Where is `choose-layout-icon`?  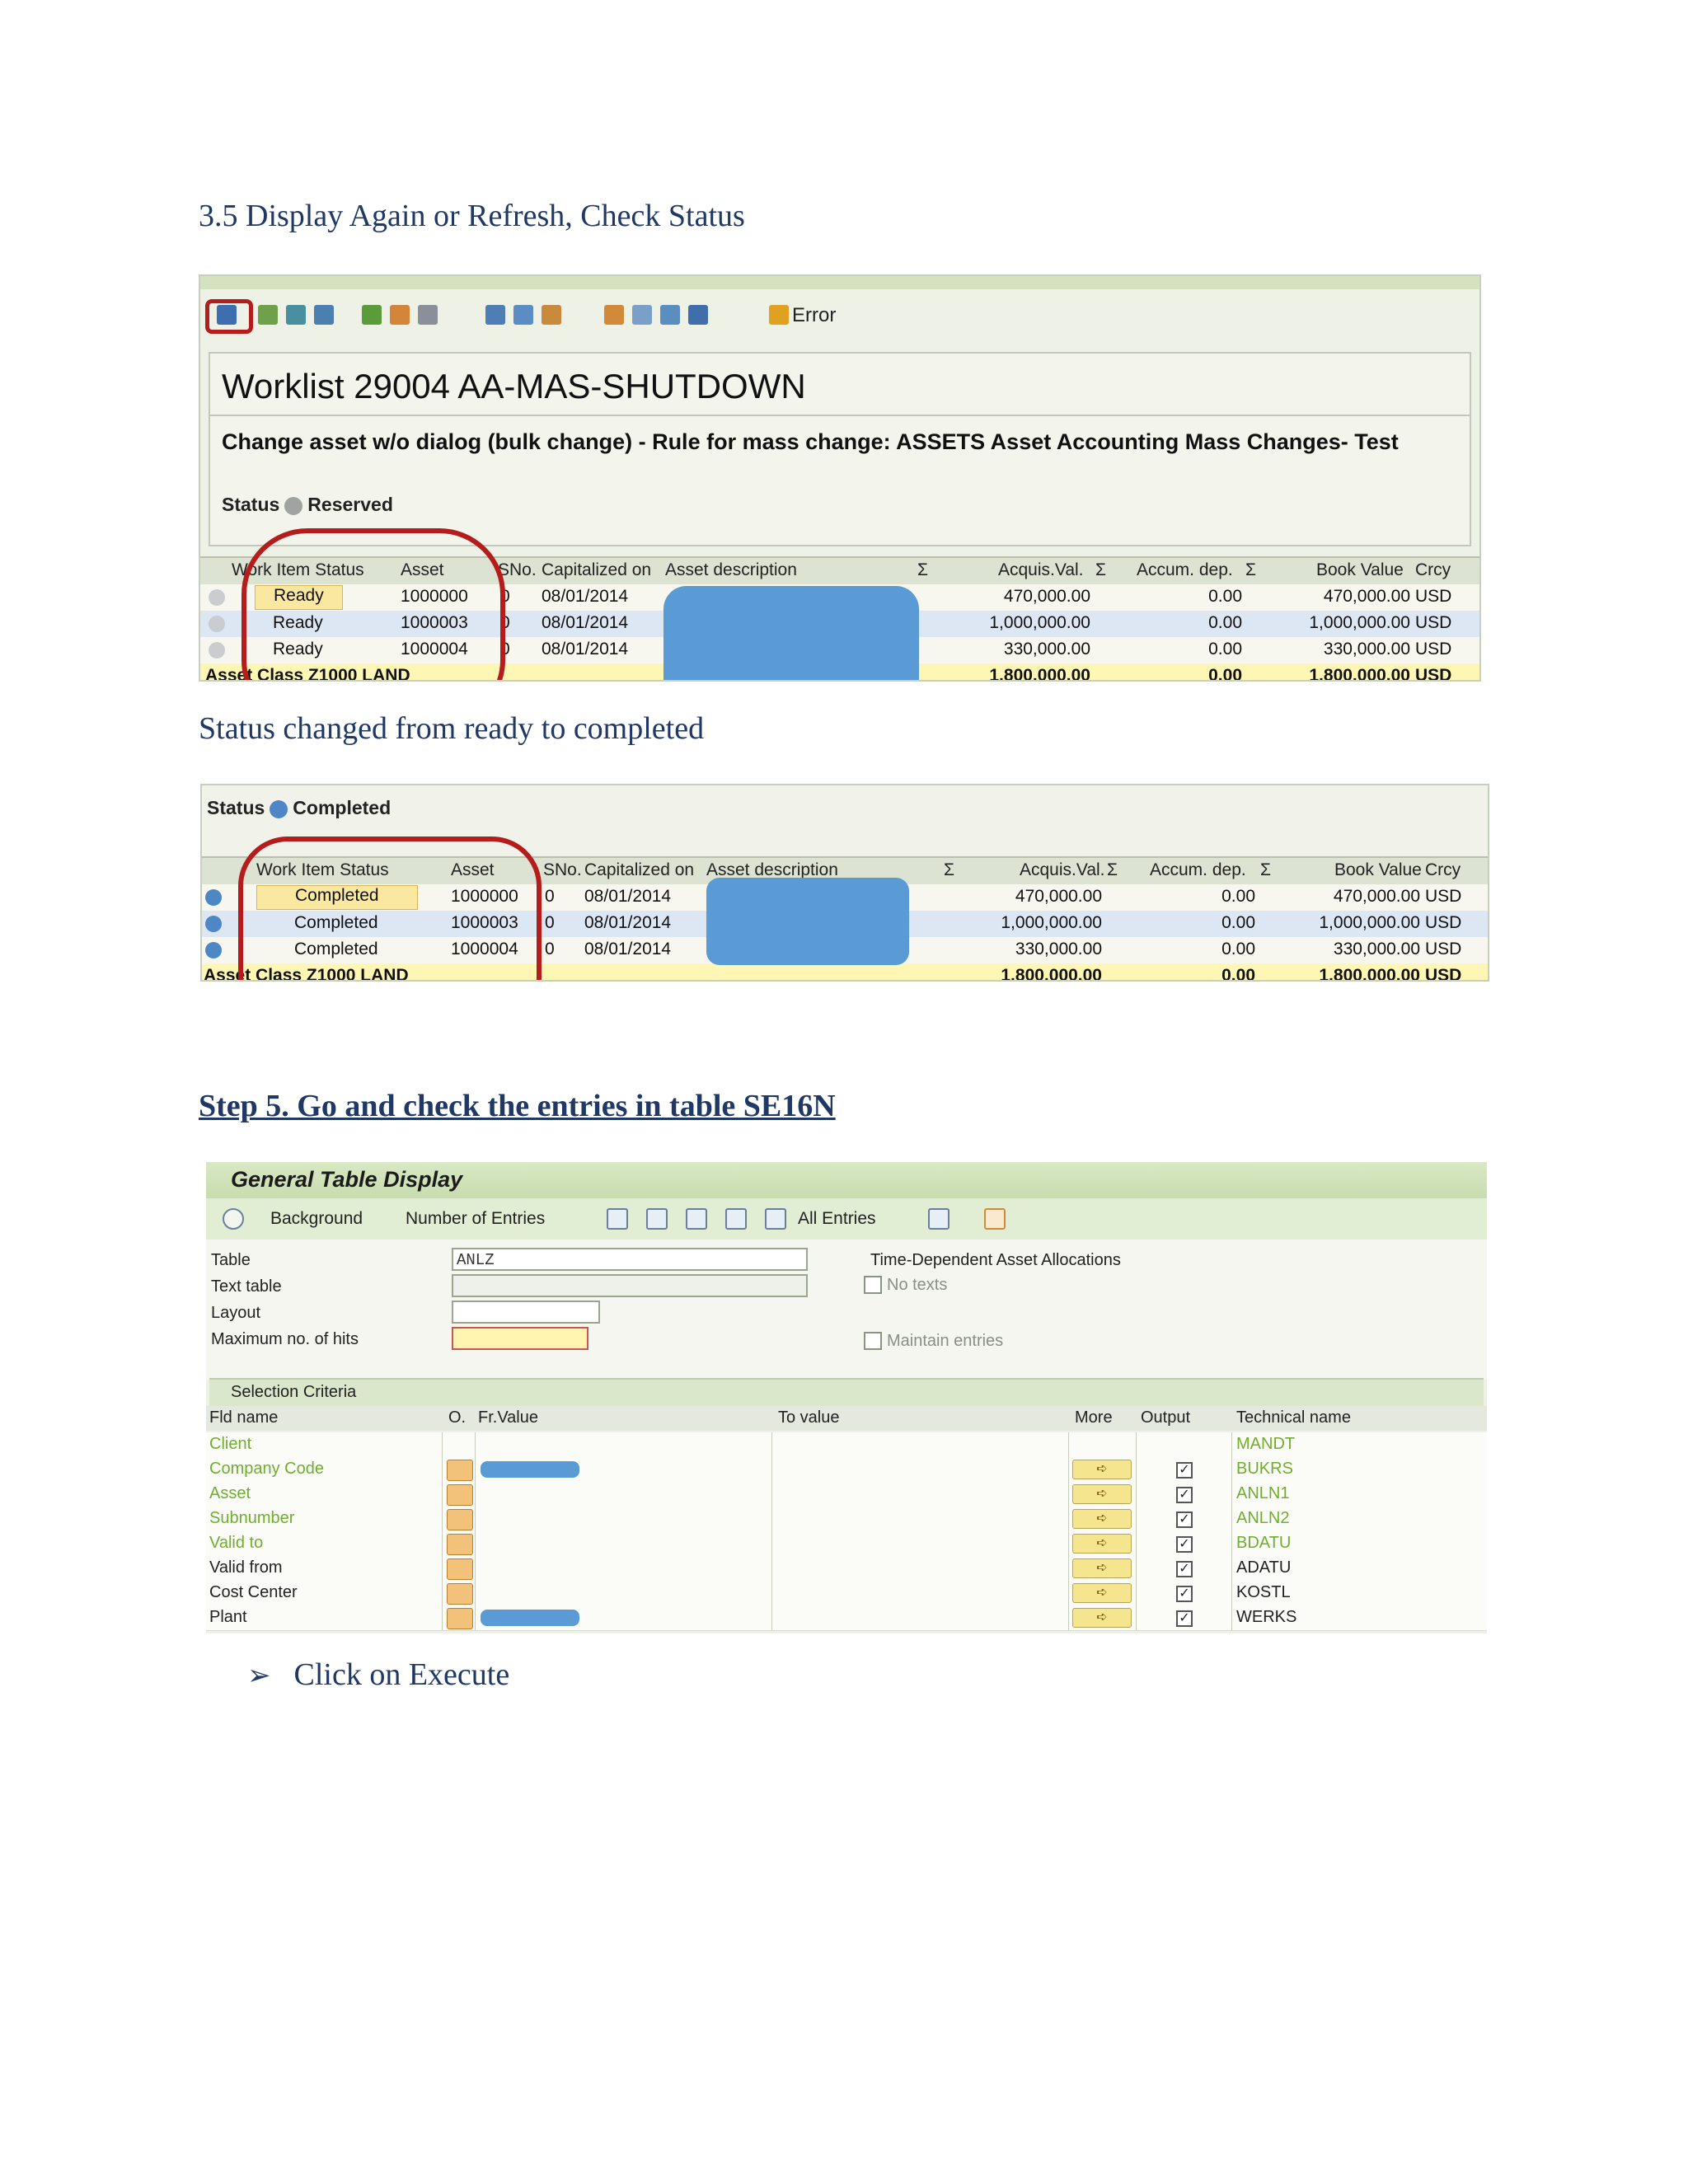
choose-layout-icon is located at coordinates (642, 315).